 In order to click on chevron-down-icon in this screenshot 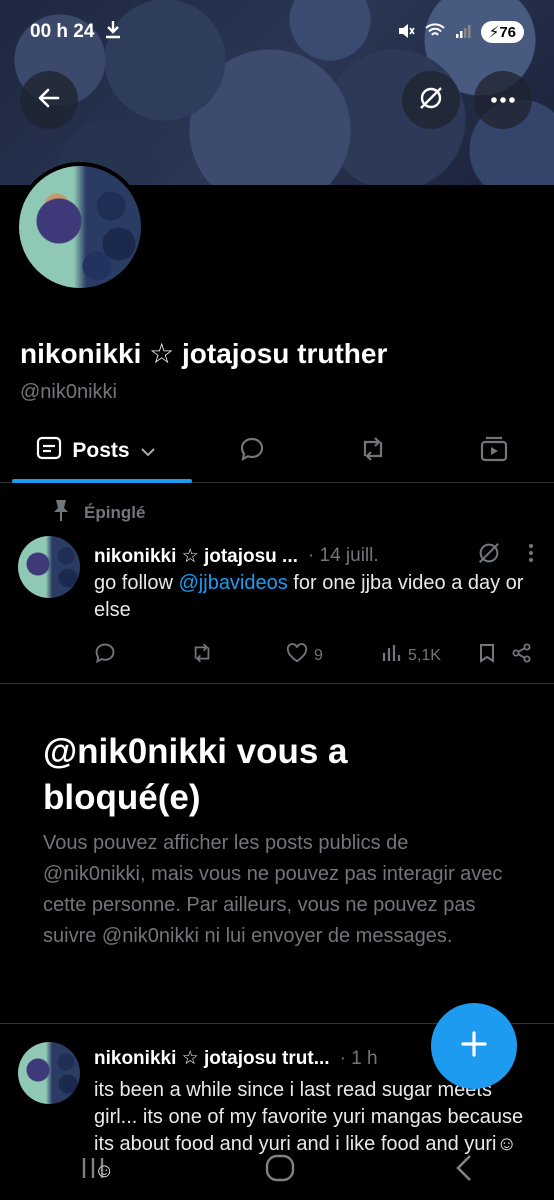, I will do `click(148, 451)`.